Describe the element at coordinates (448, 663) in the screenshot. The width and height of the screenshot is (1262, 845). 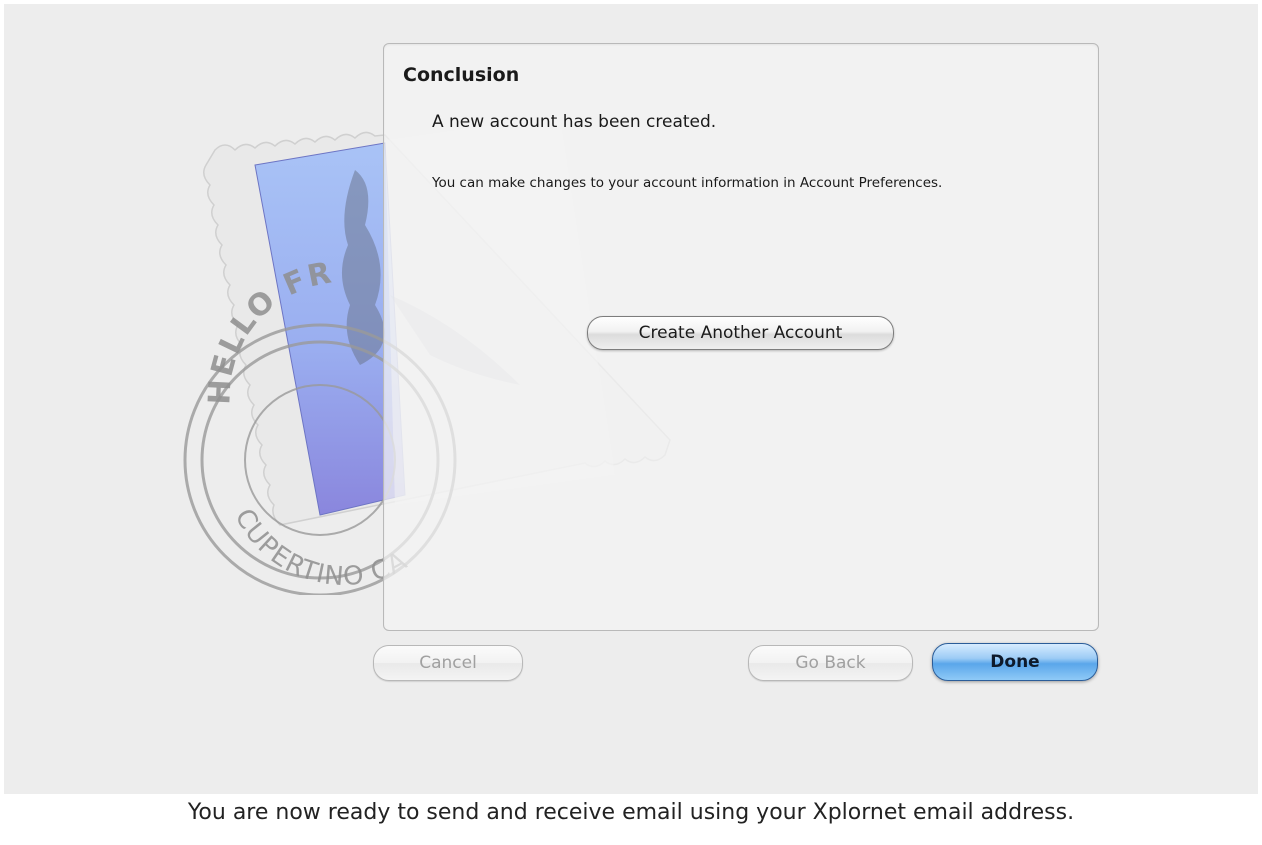
I see `cancel-button: Cancel` at that location.